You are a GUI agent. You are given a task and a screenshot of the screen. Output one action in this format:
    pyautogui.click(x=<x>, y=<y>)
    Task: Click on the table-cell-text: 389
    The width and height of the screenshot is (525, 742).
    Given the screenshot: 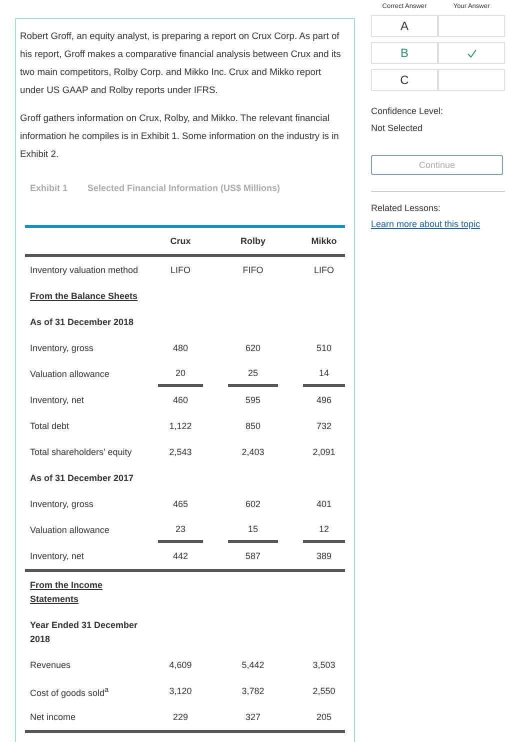 What is the action you would take?
    pyautogui.click(x=324, y=556)
    